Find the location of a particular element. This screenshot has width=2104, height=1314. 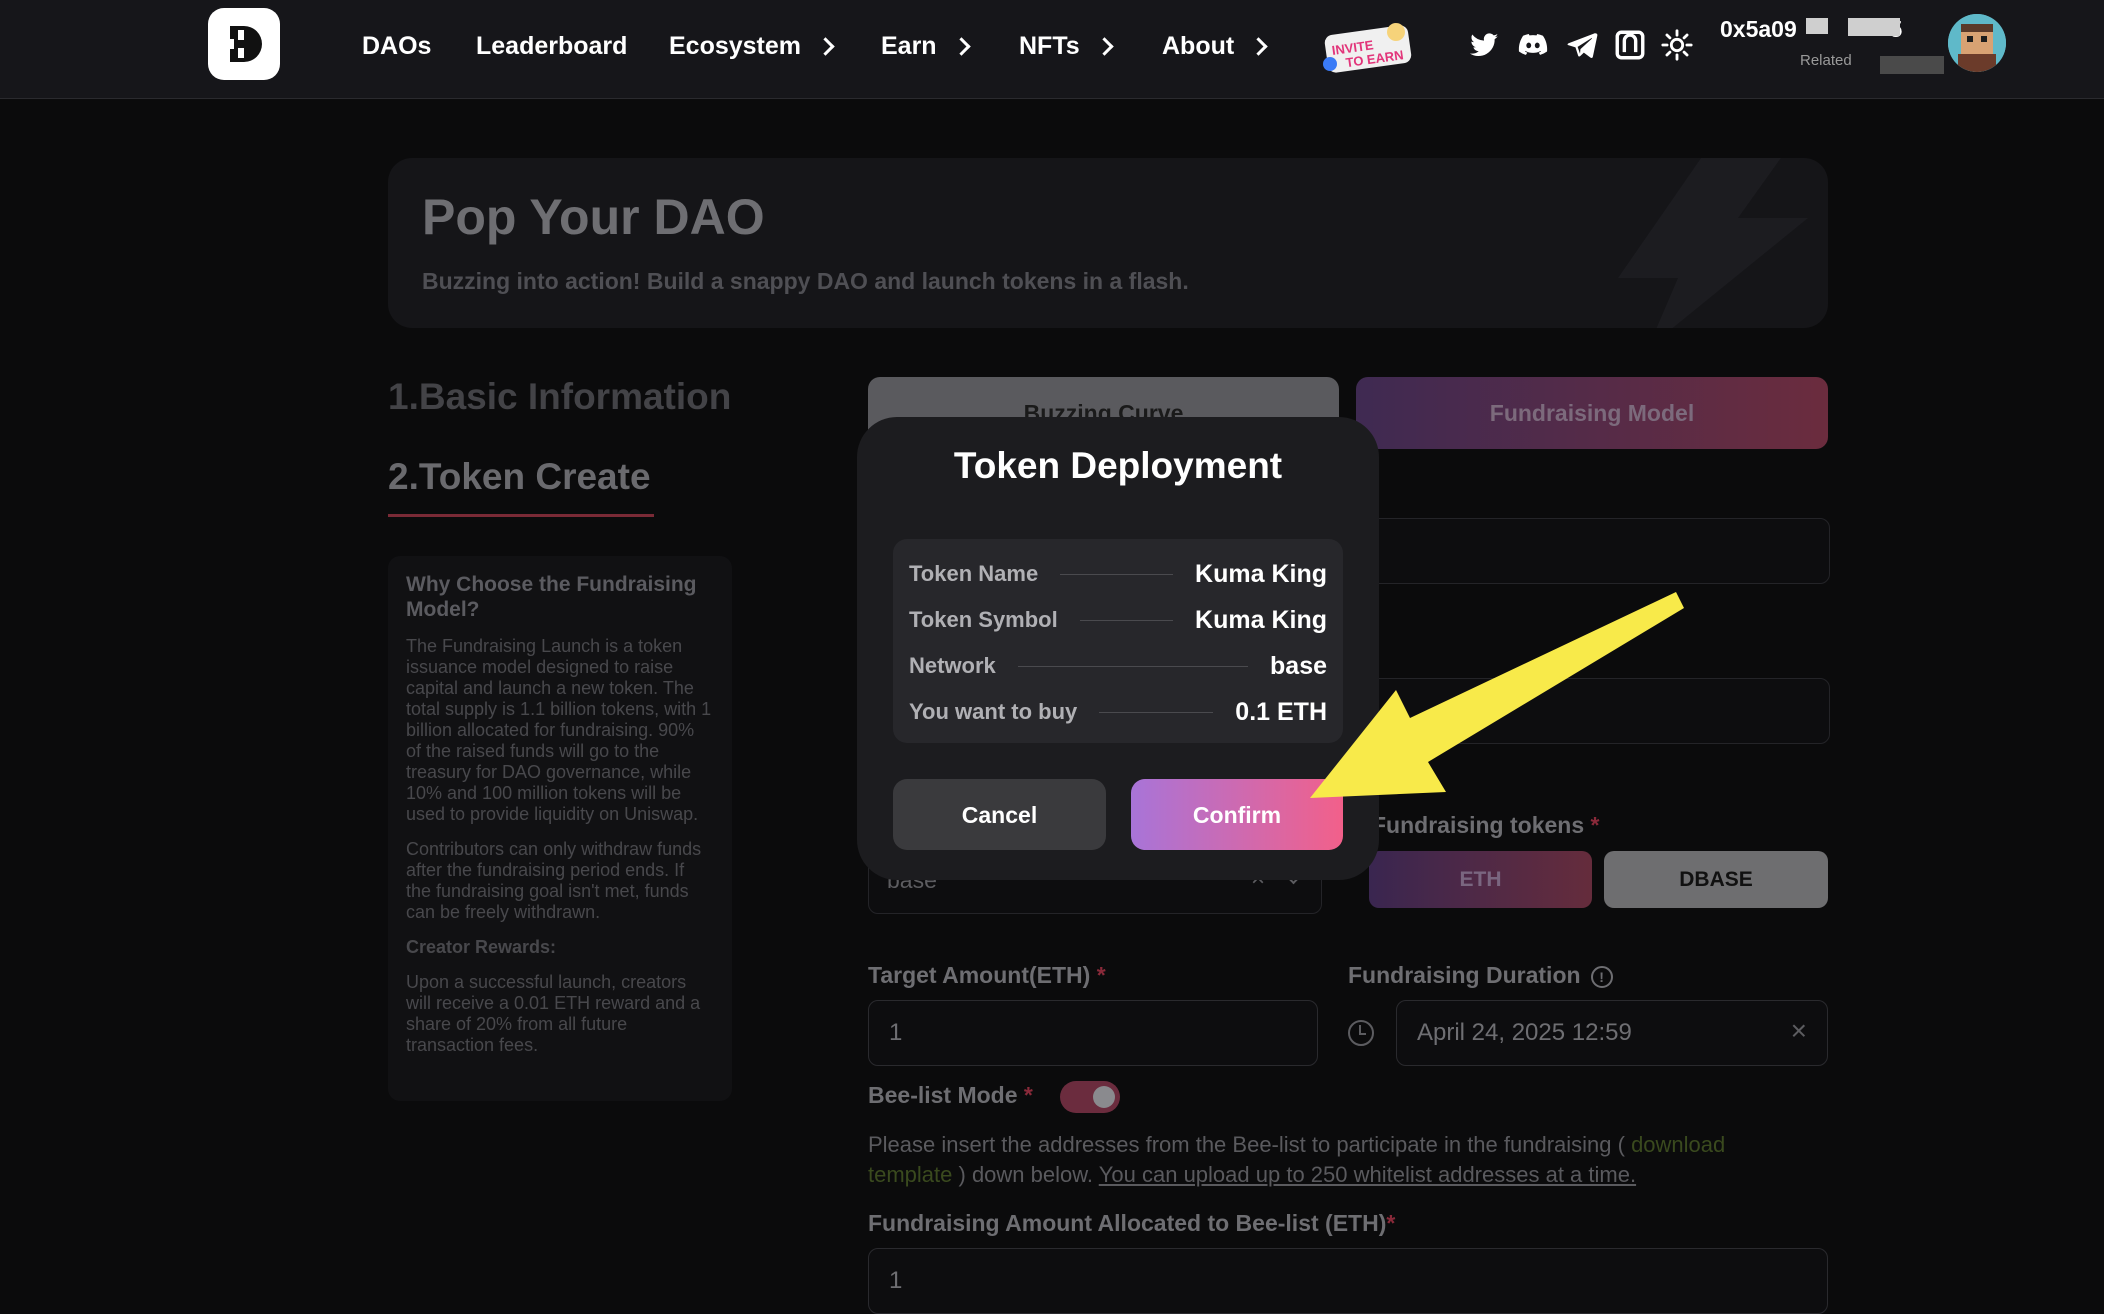

nav-label: Ecosystem is located at coordinates (735, 46).